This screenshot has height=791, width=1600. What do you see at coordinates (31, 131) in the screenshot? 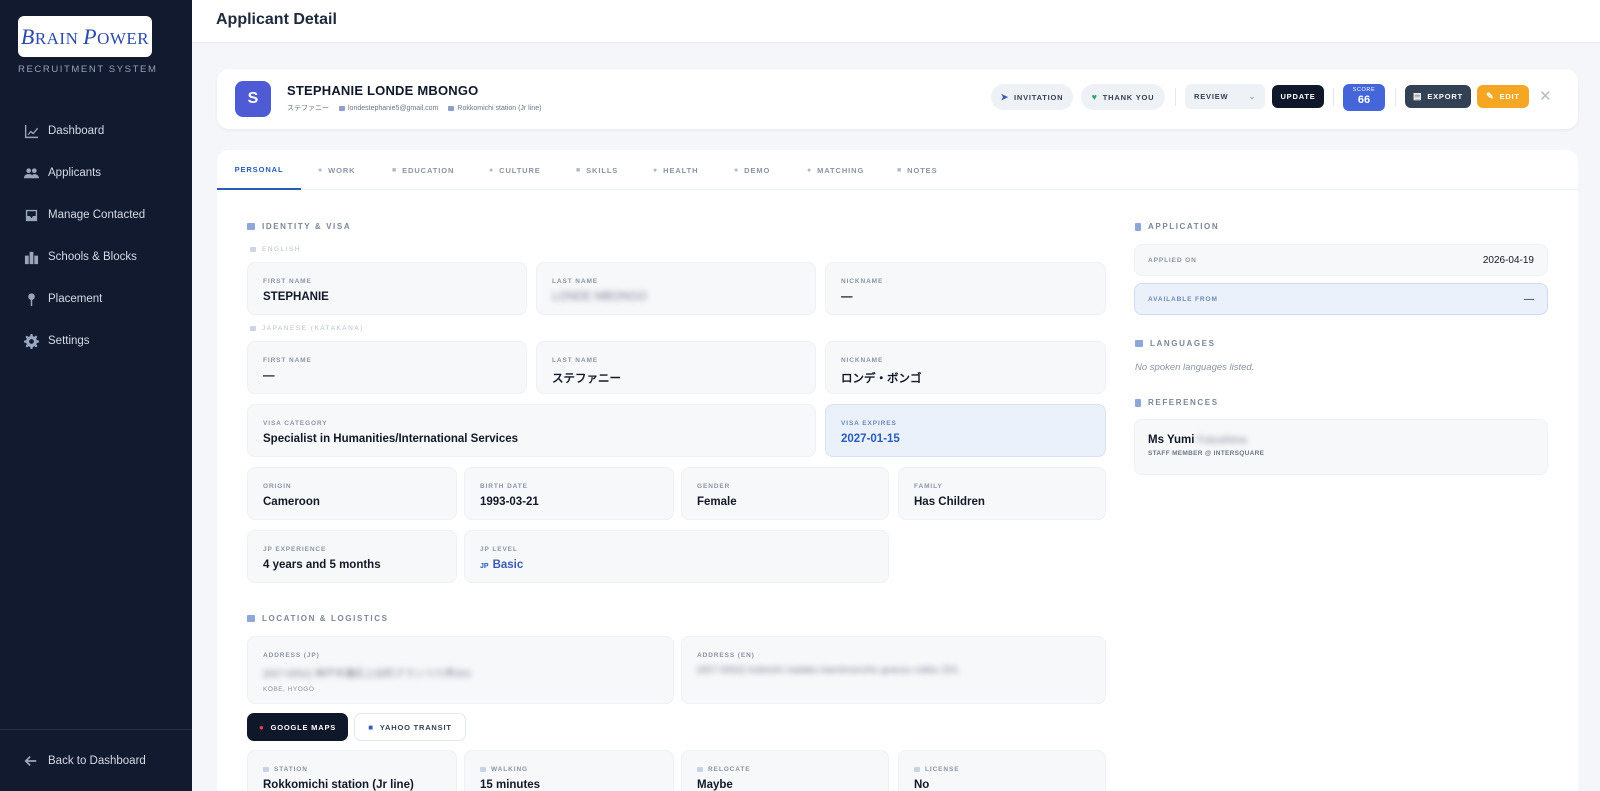
I see `chart-line-icon` at bounding box center [31, 131].